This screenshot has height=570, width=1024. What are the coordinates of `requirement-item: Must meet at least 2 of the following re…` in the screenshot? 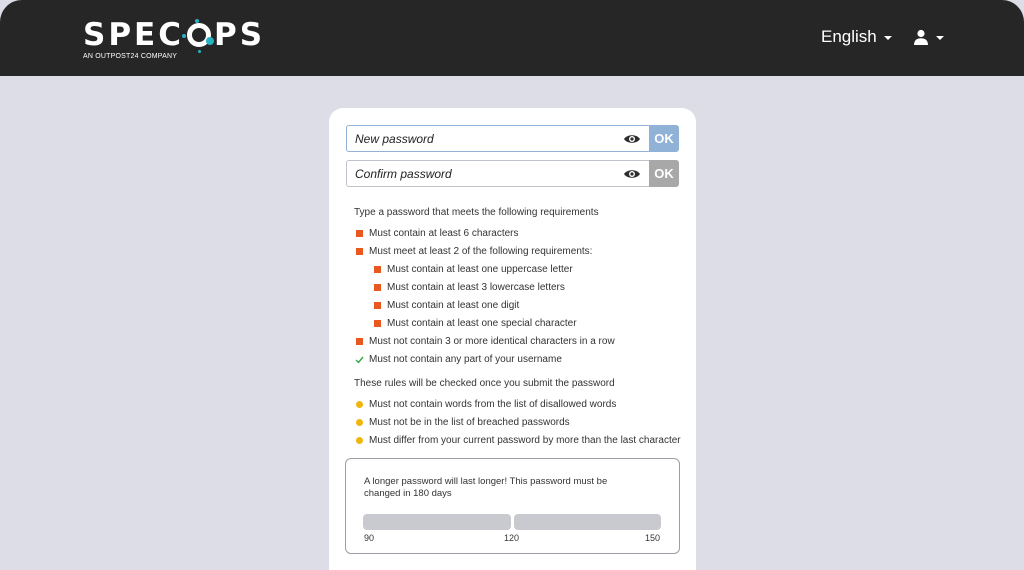 It's located at (481, 251).